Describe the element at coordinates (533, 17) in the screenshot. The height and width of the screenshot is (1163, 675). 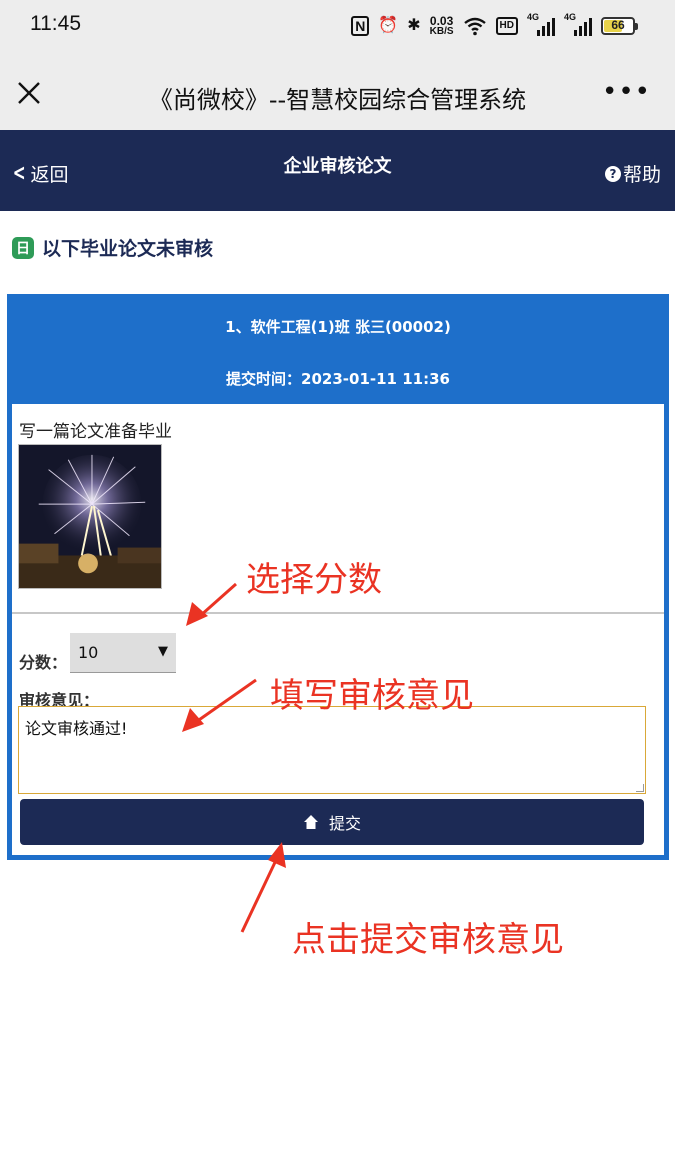
I see `signal-1-label: 4G` at that location.